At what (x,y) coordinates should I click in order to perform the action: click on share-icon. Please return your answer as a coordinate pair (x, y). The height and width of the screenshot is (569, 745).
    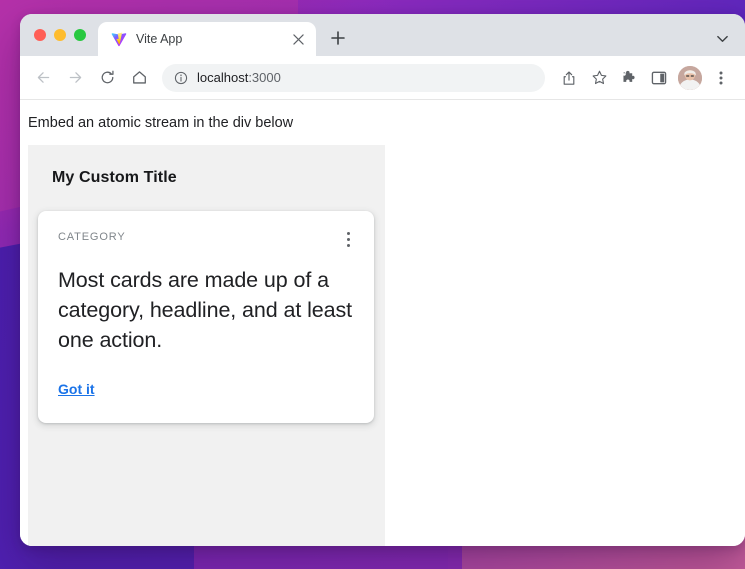
    Looking at the image, I should click on (569, 77).